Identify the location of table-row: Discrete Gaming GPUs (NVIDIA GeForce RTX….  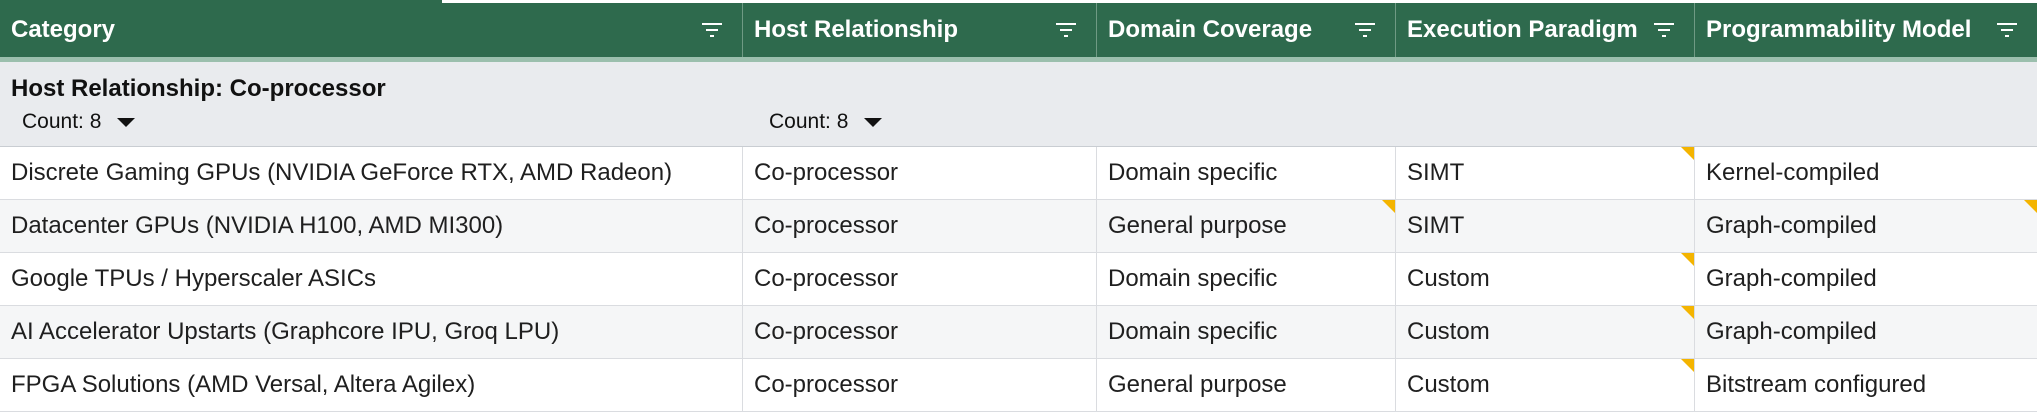
(1018, 173).